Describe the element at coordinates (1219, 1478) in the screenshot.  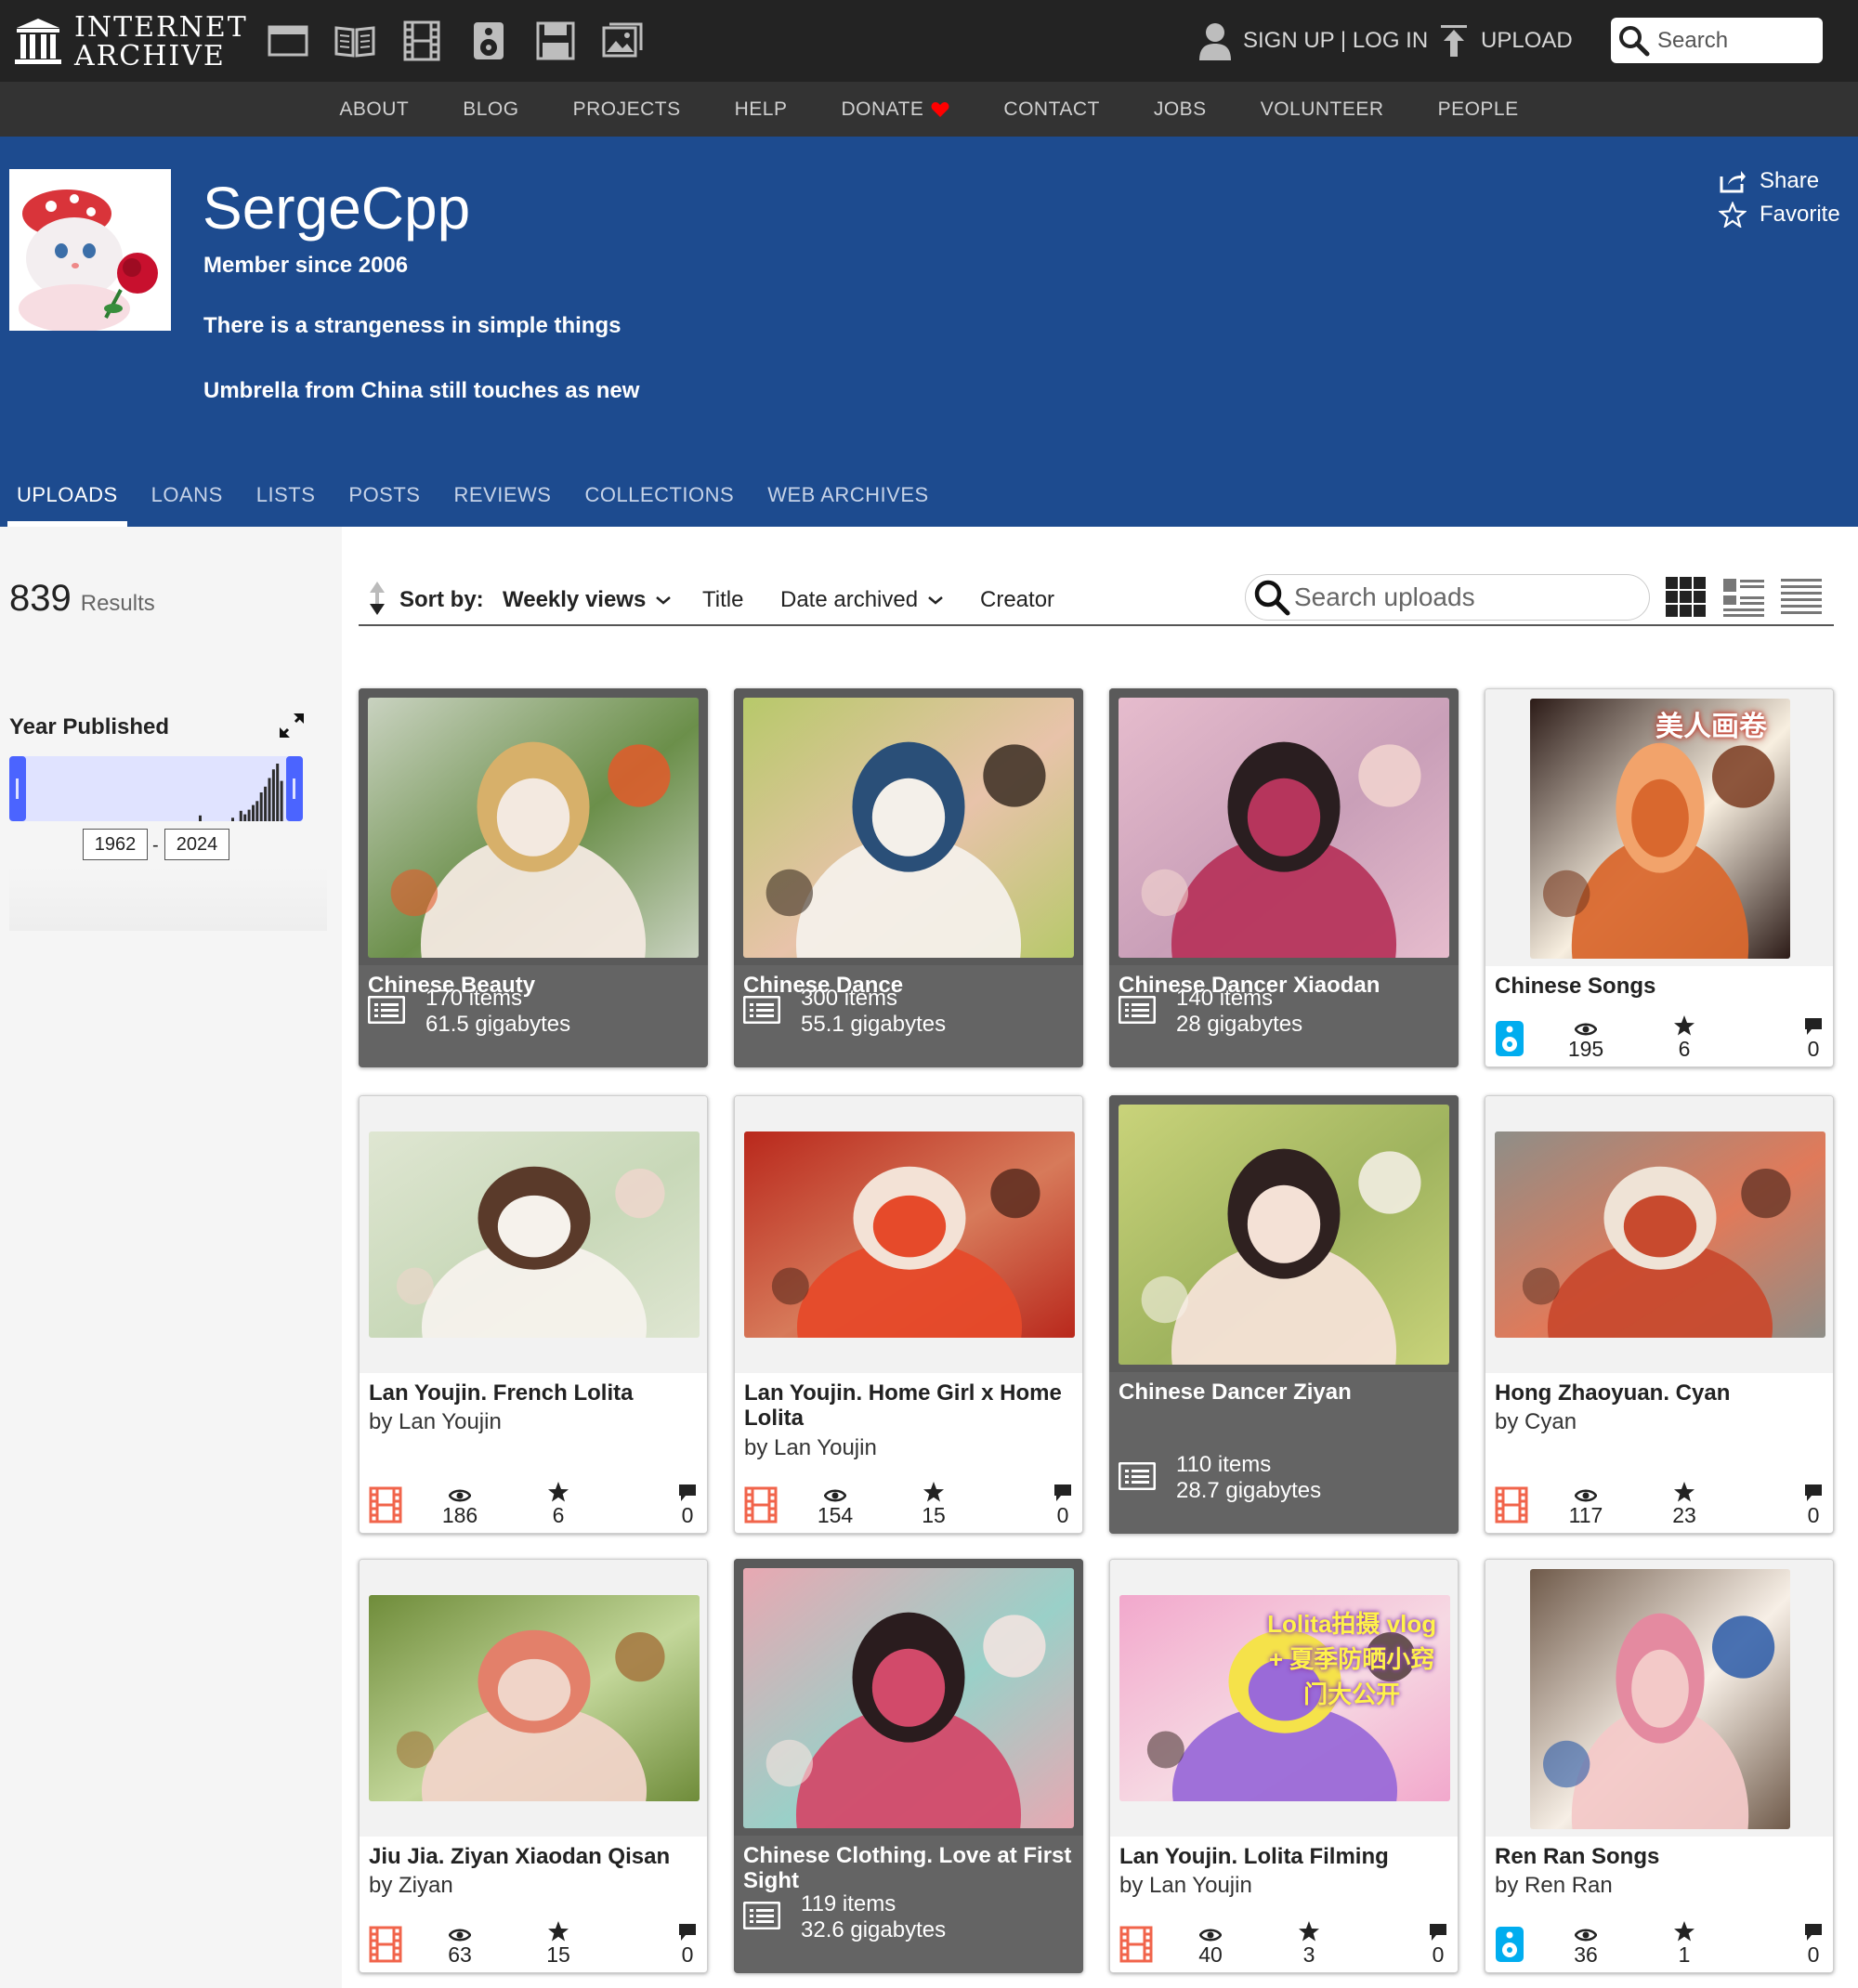
I see `collection-stats: 110 items 28.7 gigabytes` at that location.